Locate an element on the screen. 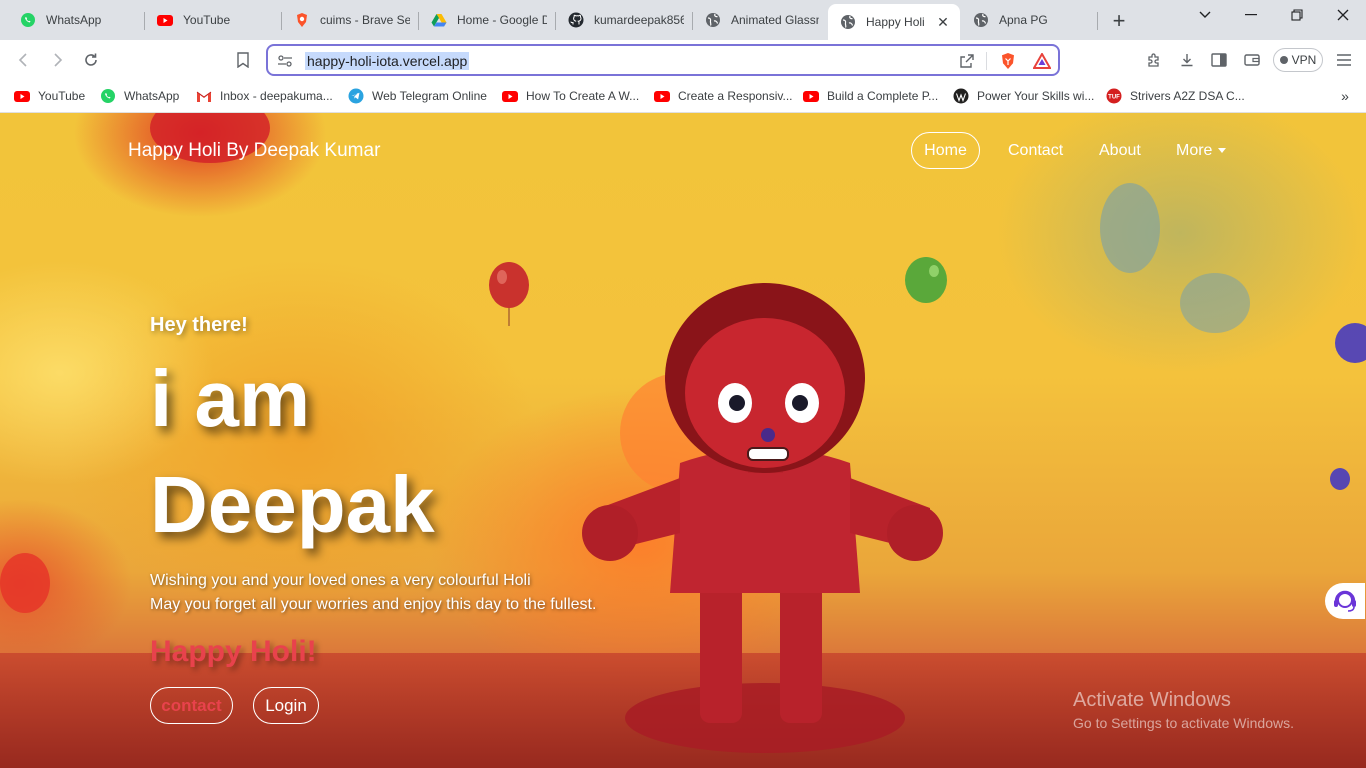 This screenshot has height=768, width=1366. headset-support-icon is located at coordinates (1345, 601).